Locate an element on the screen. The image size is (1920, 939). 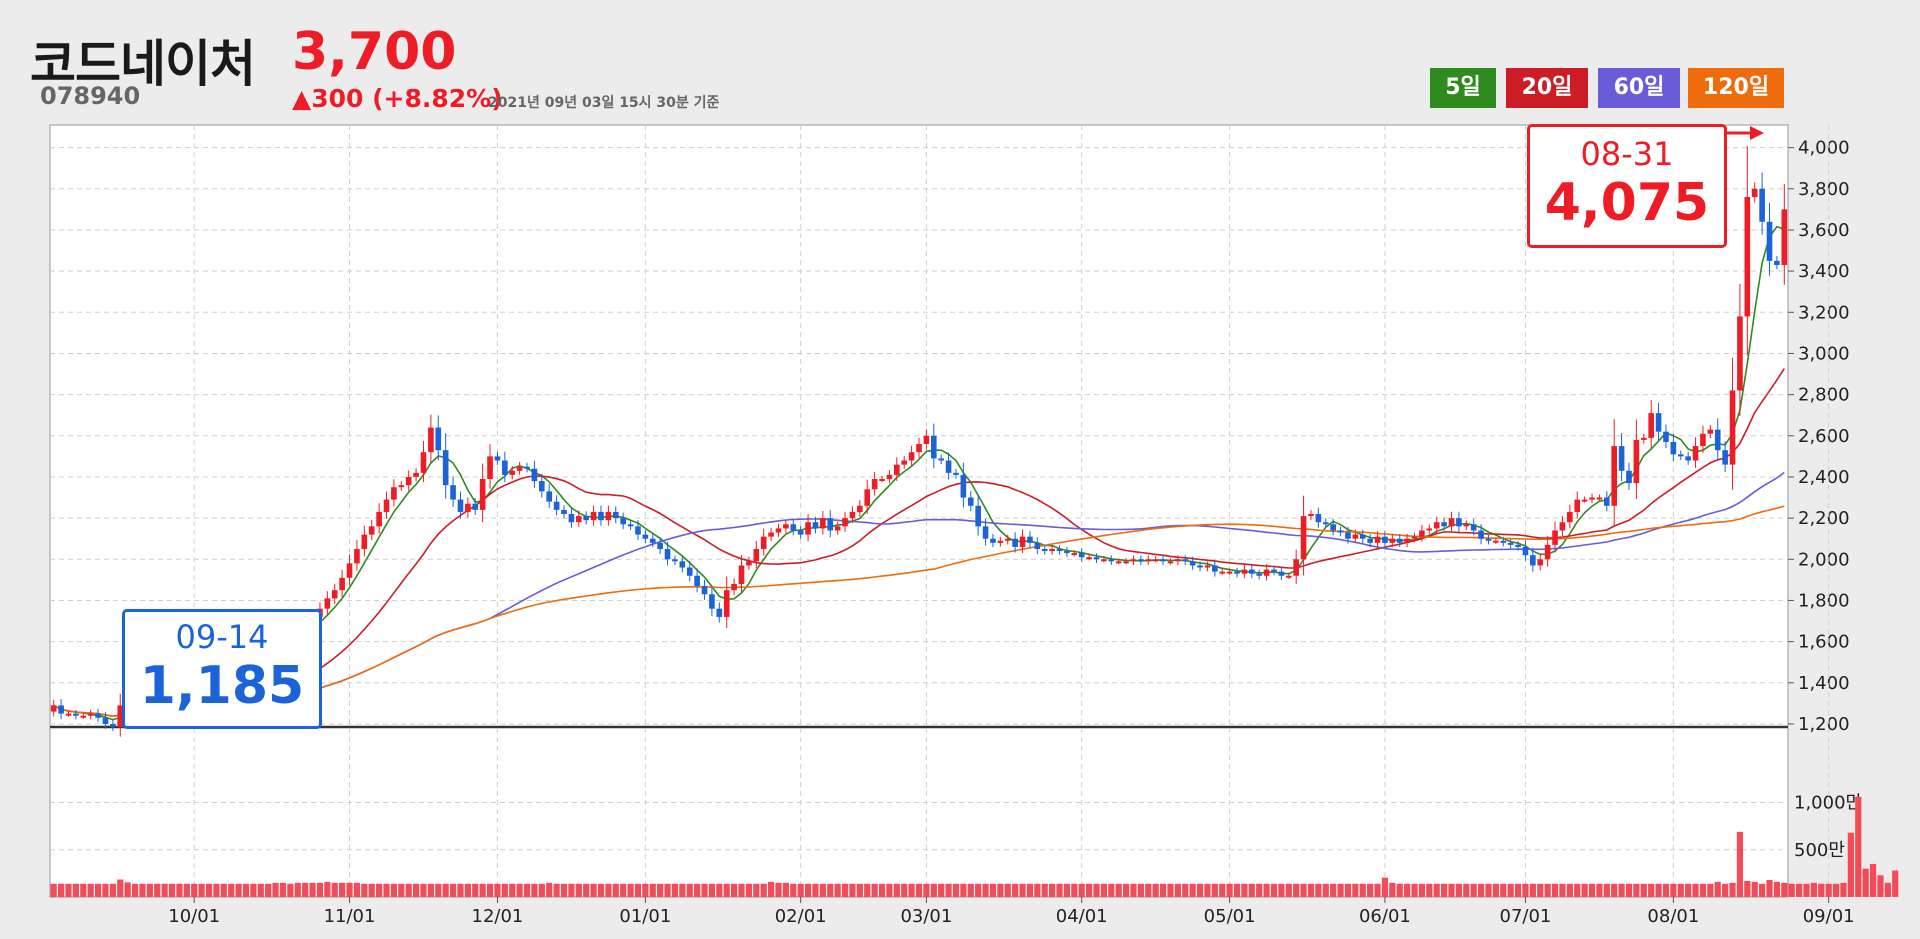
date-tick-label: 07/01 is located at coordinates (1526, 916).